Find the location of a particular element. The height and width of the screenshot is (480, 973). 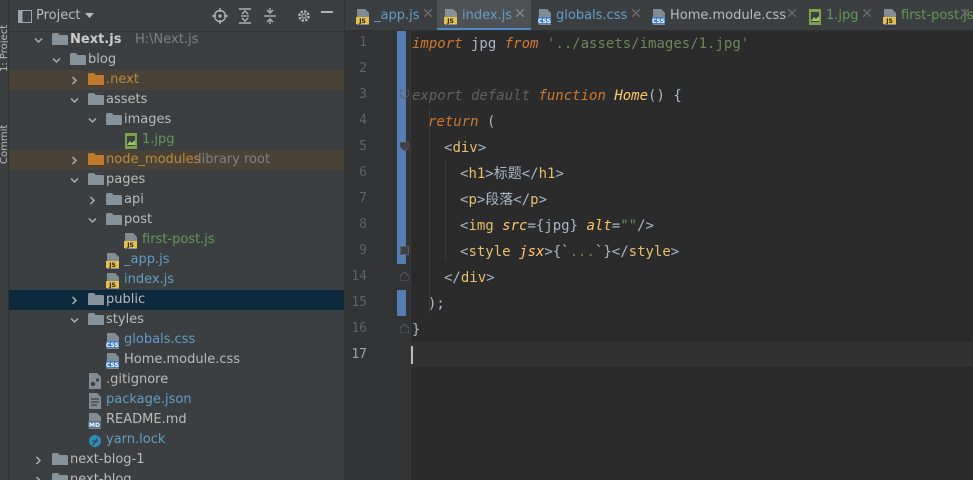

tree-folder: public is located at coordinates (176, 300).